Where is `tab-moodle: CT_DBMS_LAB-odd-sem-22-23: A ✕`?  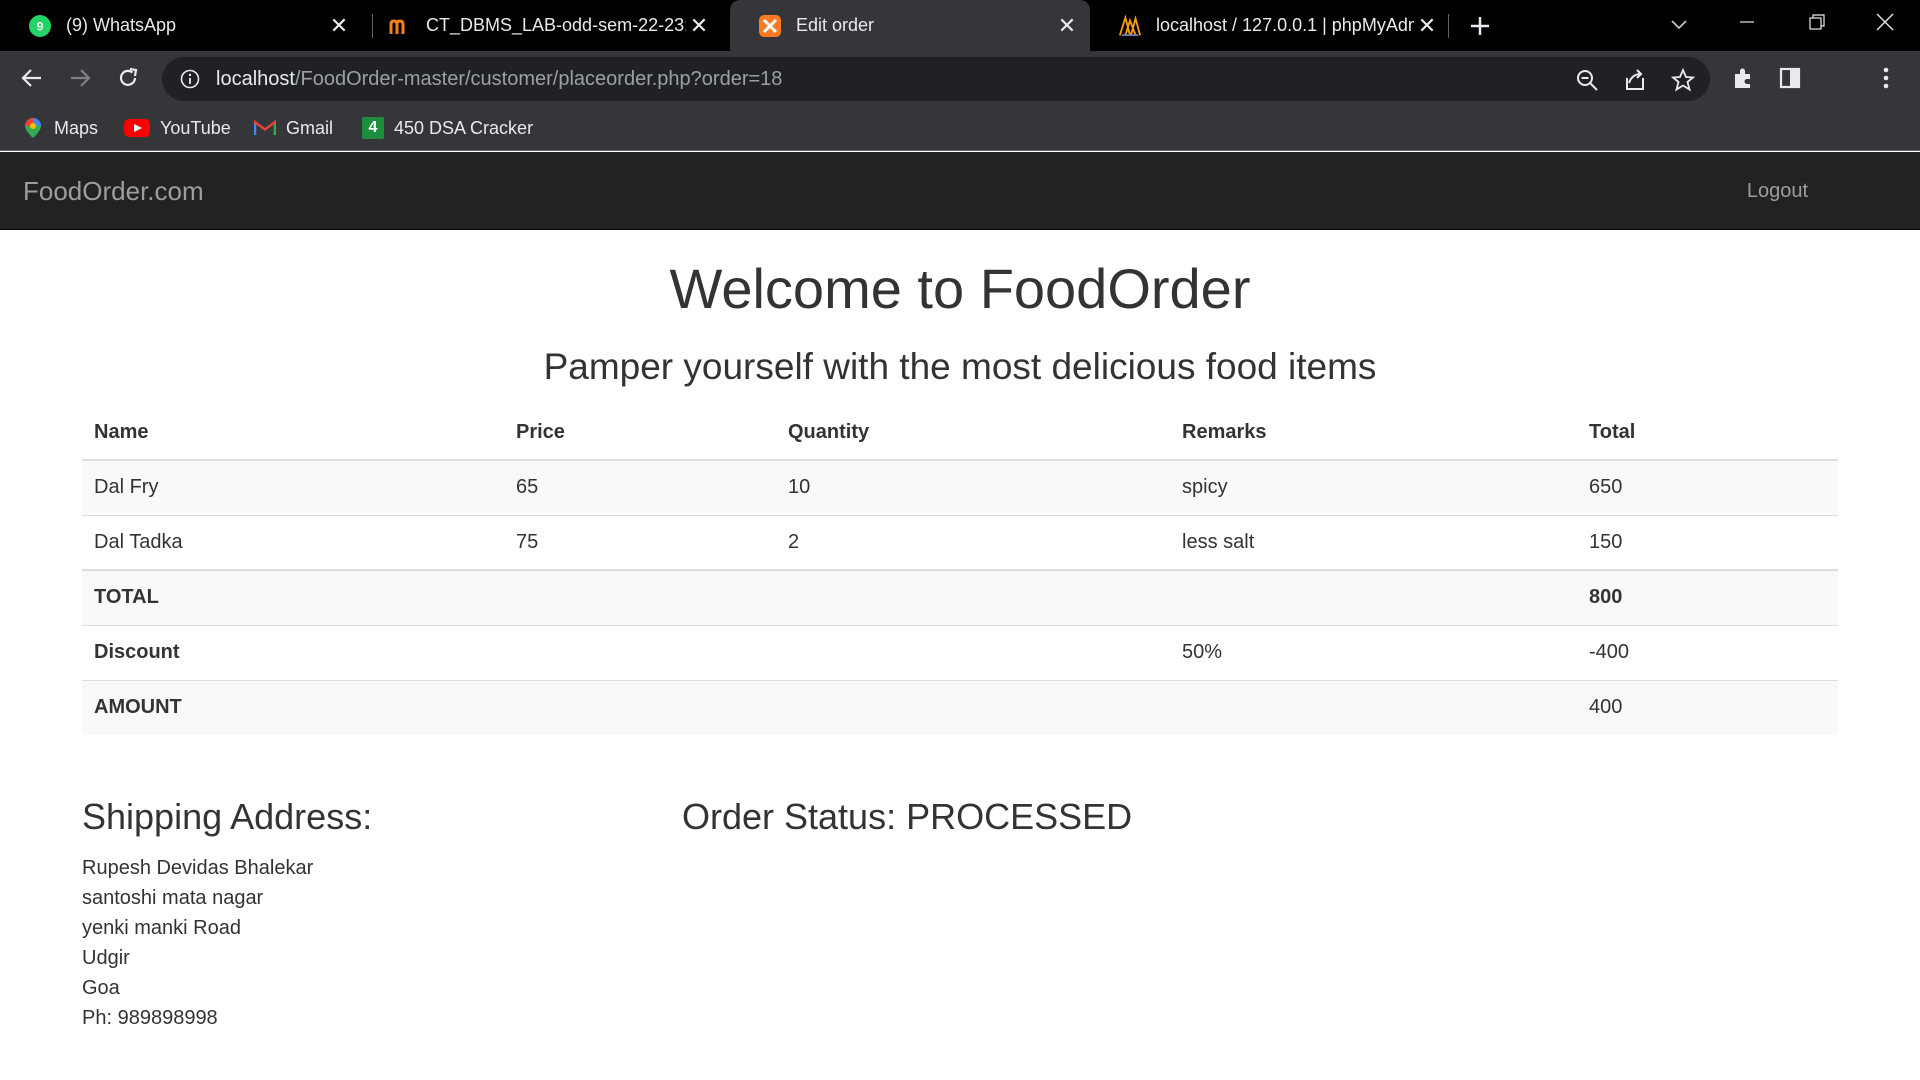 tab-moodle: CT_DBMS_LAB-odd-sem-22-23: A ✕ is located at coordinates (541, 25).